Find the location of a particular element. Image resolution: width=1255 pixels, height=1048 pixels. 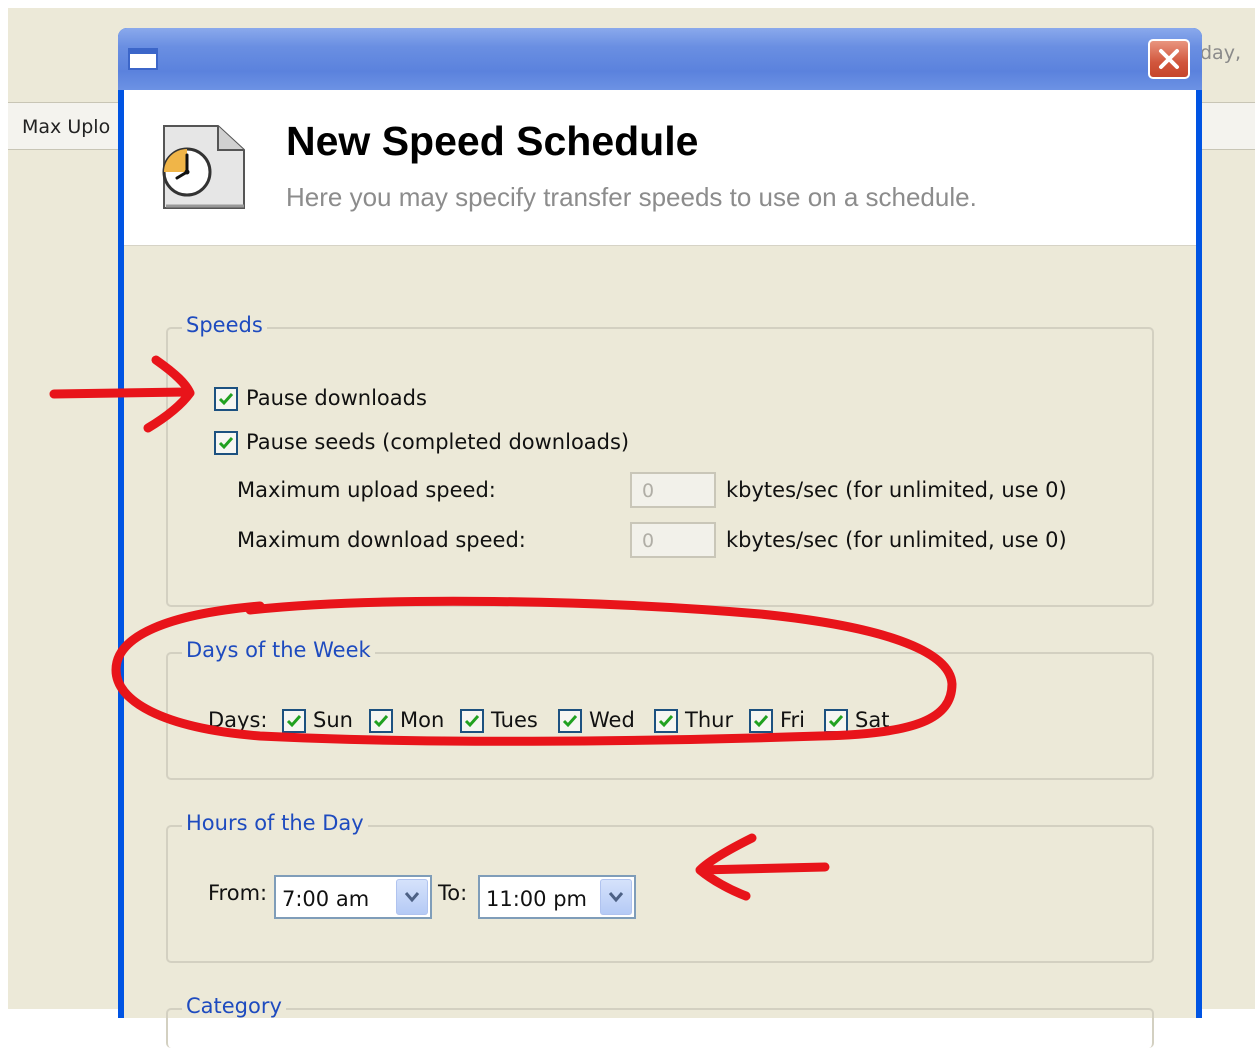

day-fri-label: Fri is located at coordinates (793, 720).